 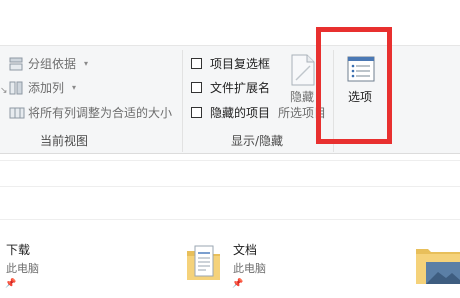 I want to click on item-checkboxes-toggle: 项目复选框, so click(x=238, y=64).